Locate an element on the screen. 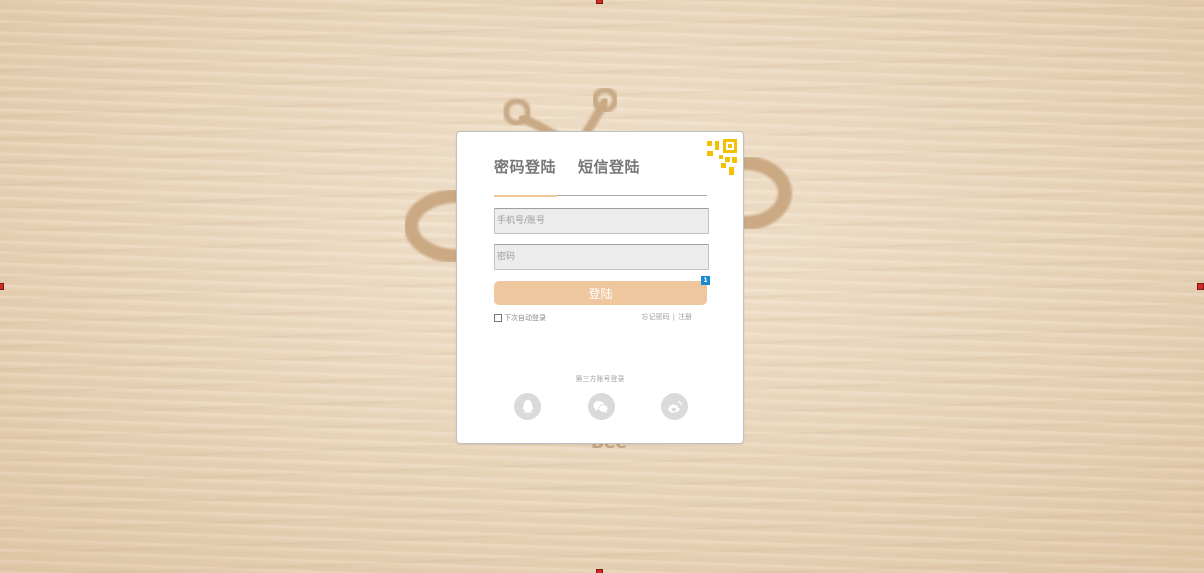  tab-password-login: 密码登陆 is located at coordinates (526, 177).